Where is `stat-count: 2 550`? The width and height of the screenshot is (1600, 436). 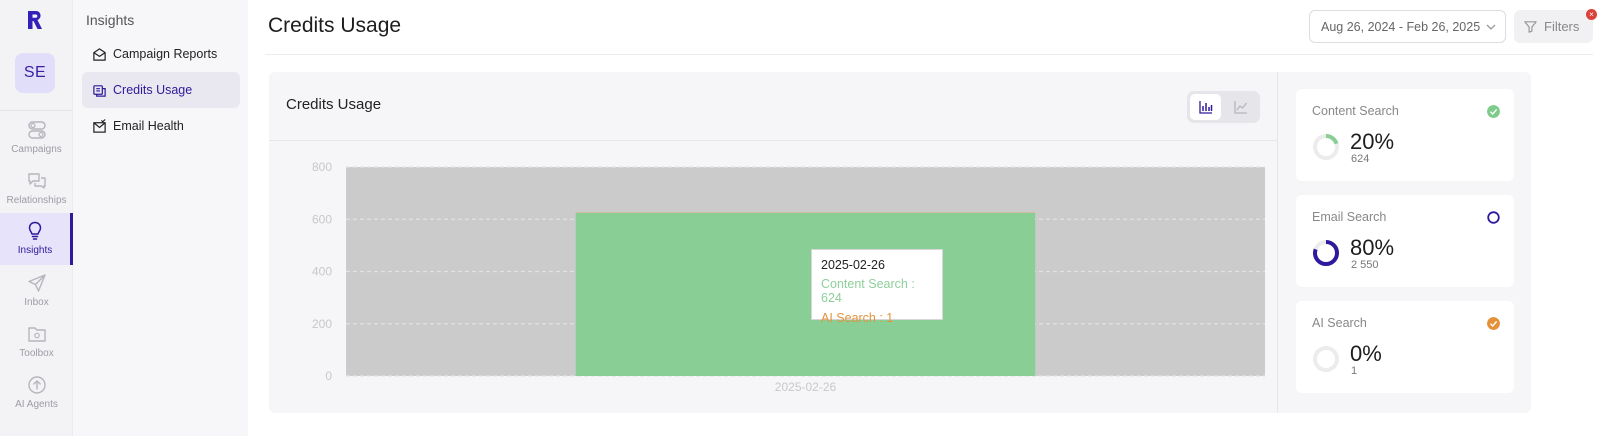
stat-count: 2 550 is located at coordinates (1365, 265).